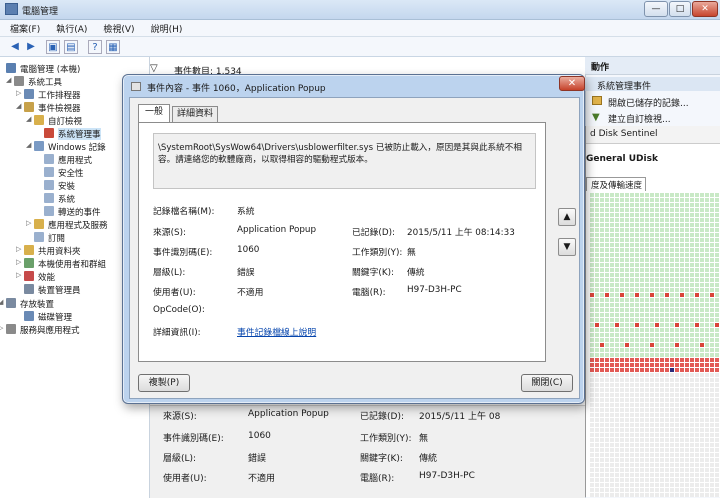 The width and height of the screenshot is (720, 498). Describe the element at coordinates (616, 184) in the screenshot. I see `udisk-tab: 度及傳輸速度` at that location.